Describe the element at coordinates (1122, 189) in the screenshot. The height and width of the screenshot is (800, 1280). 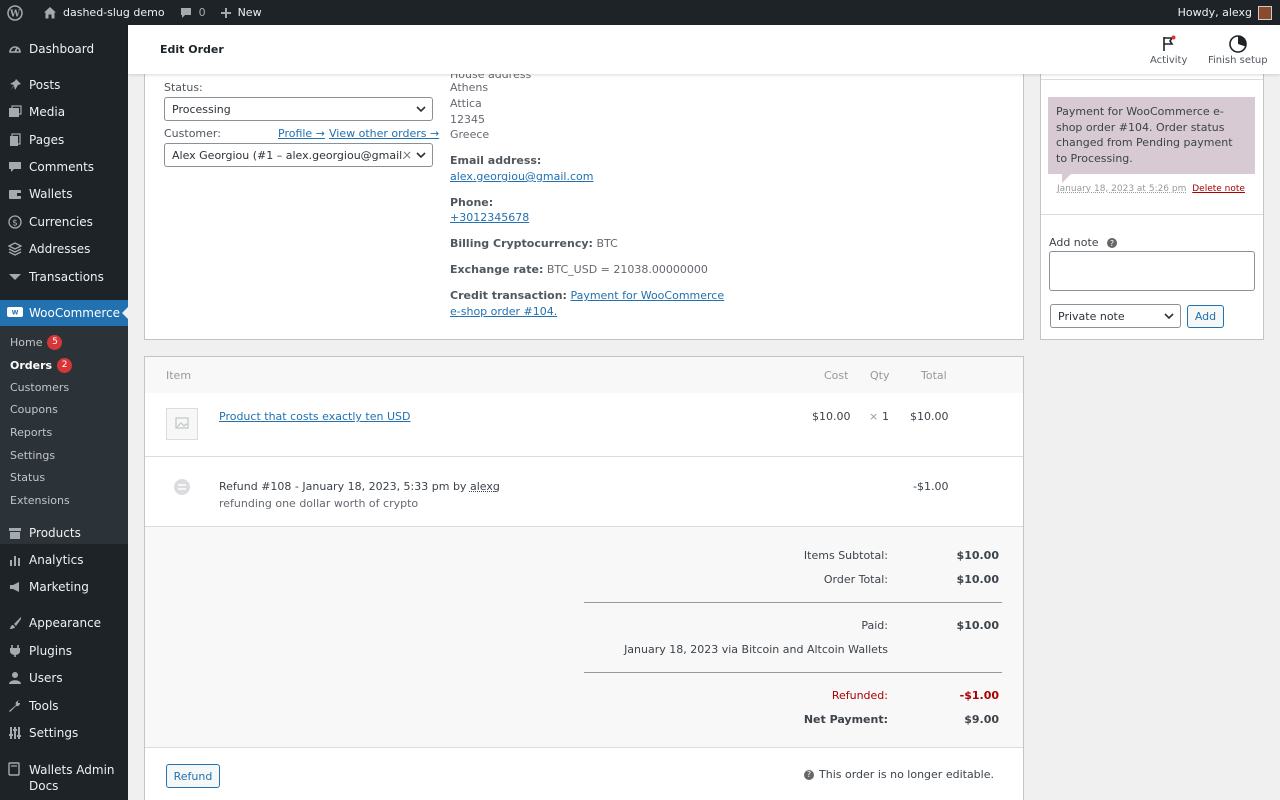
I see `note-date: January 18, 2023 at 5:26 pm` at that location.